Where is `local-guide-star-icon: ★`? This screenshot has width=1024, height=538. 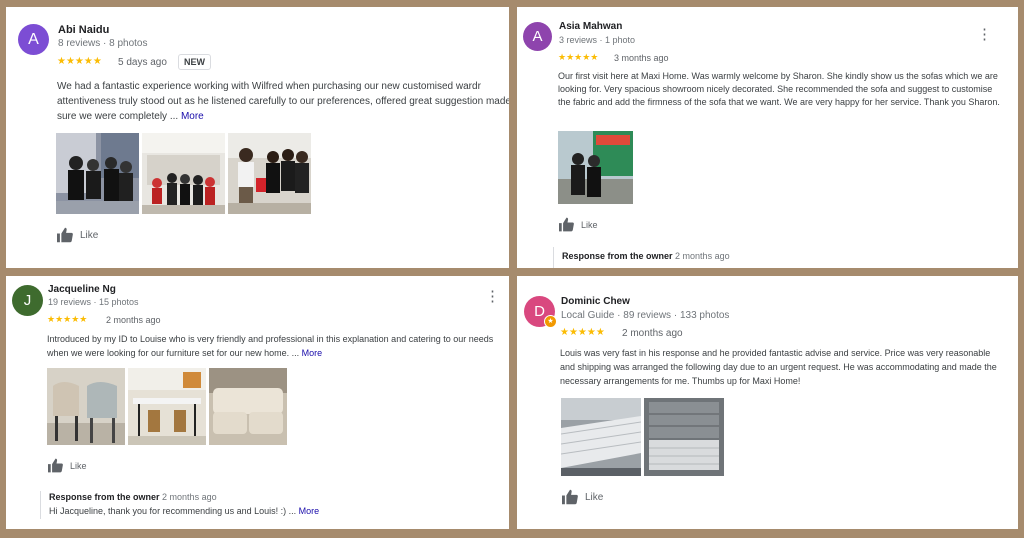 local-guide-star-icon: ★ is located at coordinates (550, 321).